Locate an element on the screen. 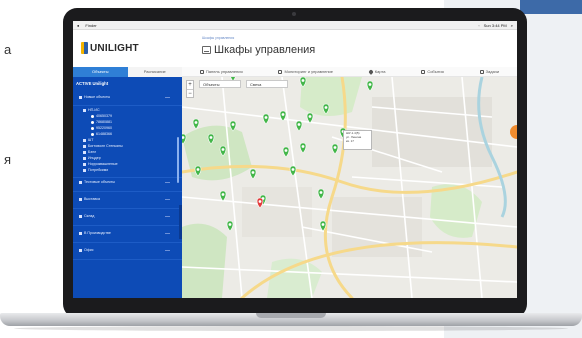 The image size is (582, 338). tree-group-new-objects: Новые объекты is located at coordinates (94, 97).